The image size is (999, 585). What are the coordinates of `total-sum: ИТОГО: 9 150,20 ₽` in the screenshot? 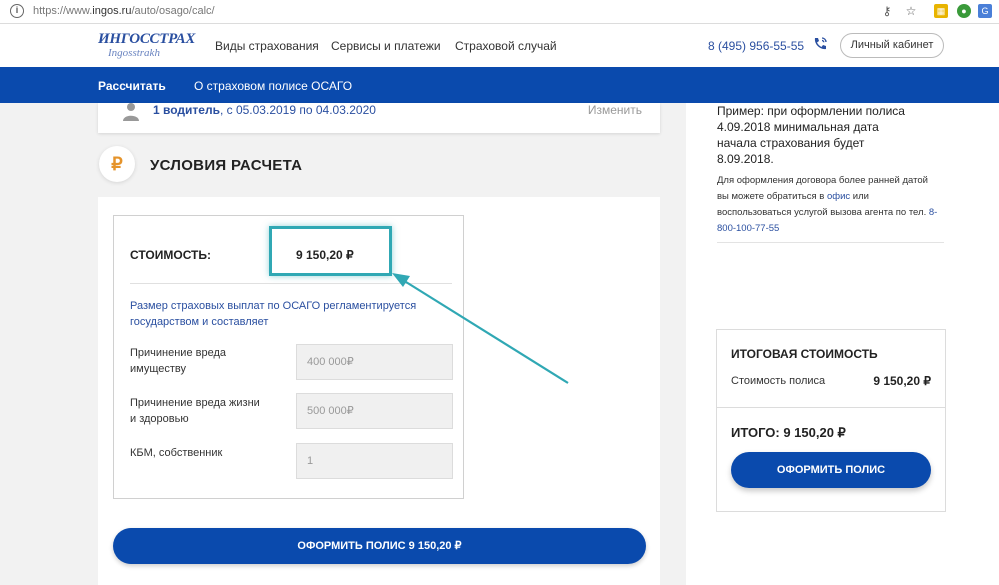 It's located at (788, 432).